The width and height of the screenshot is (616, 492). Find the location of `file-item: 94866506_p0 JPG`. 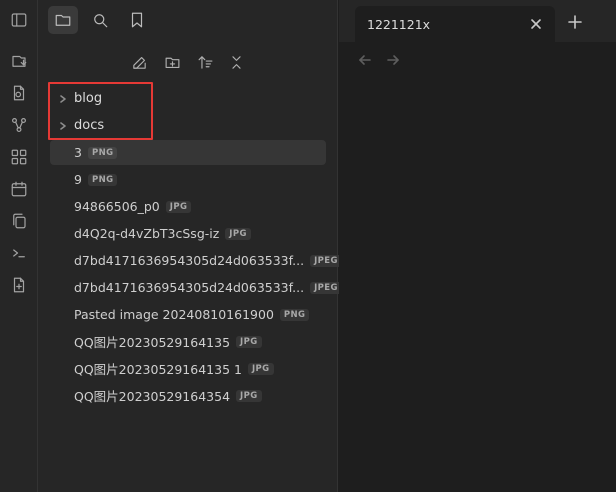

file-item: 94866506_p0 JPG is located at coordinates (188, 206).